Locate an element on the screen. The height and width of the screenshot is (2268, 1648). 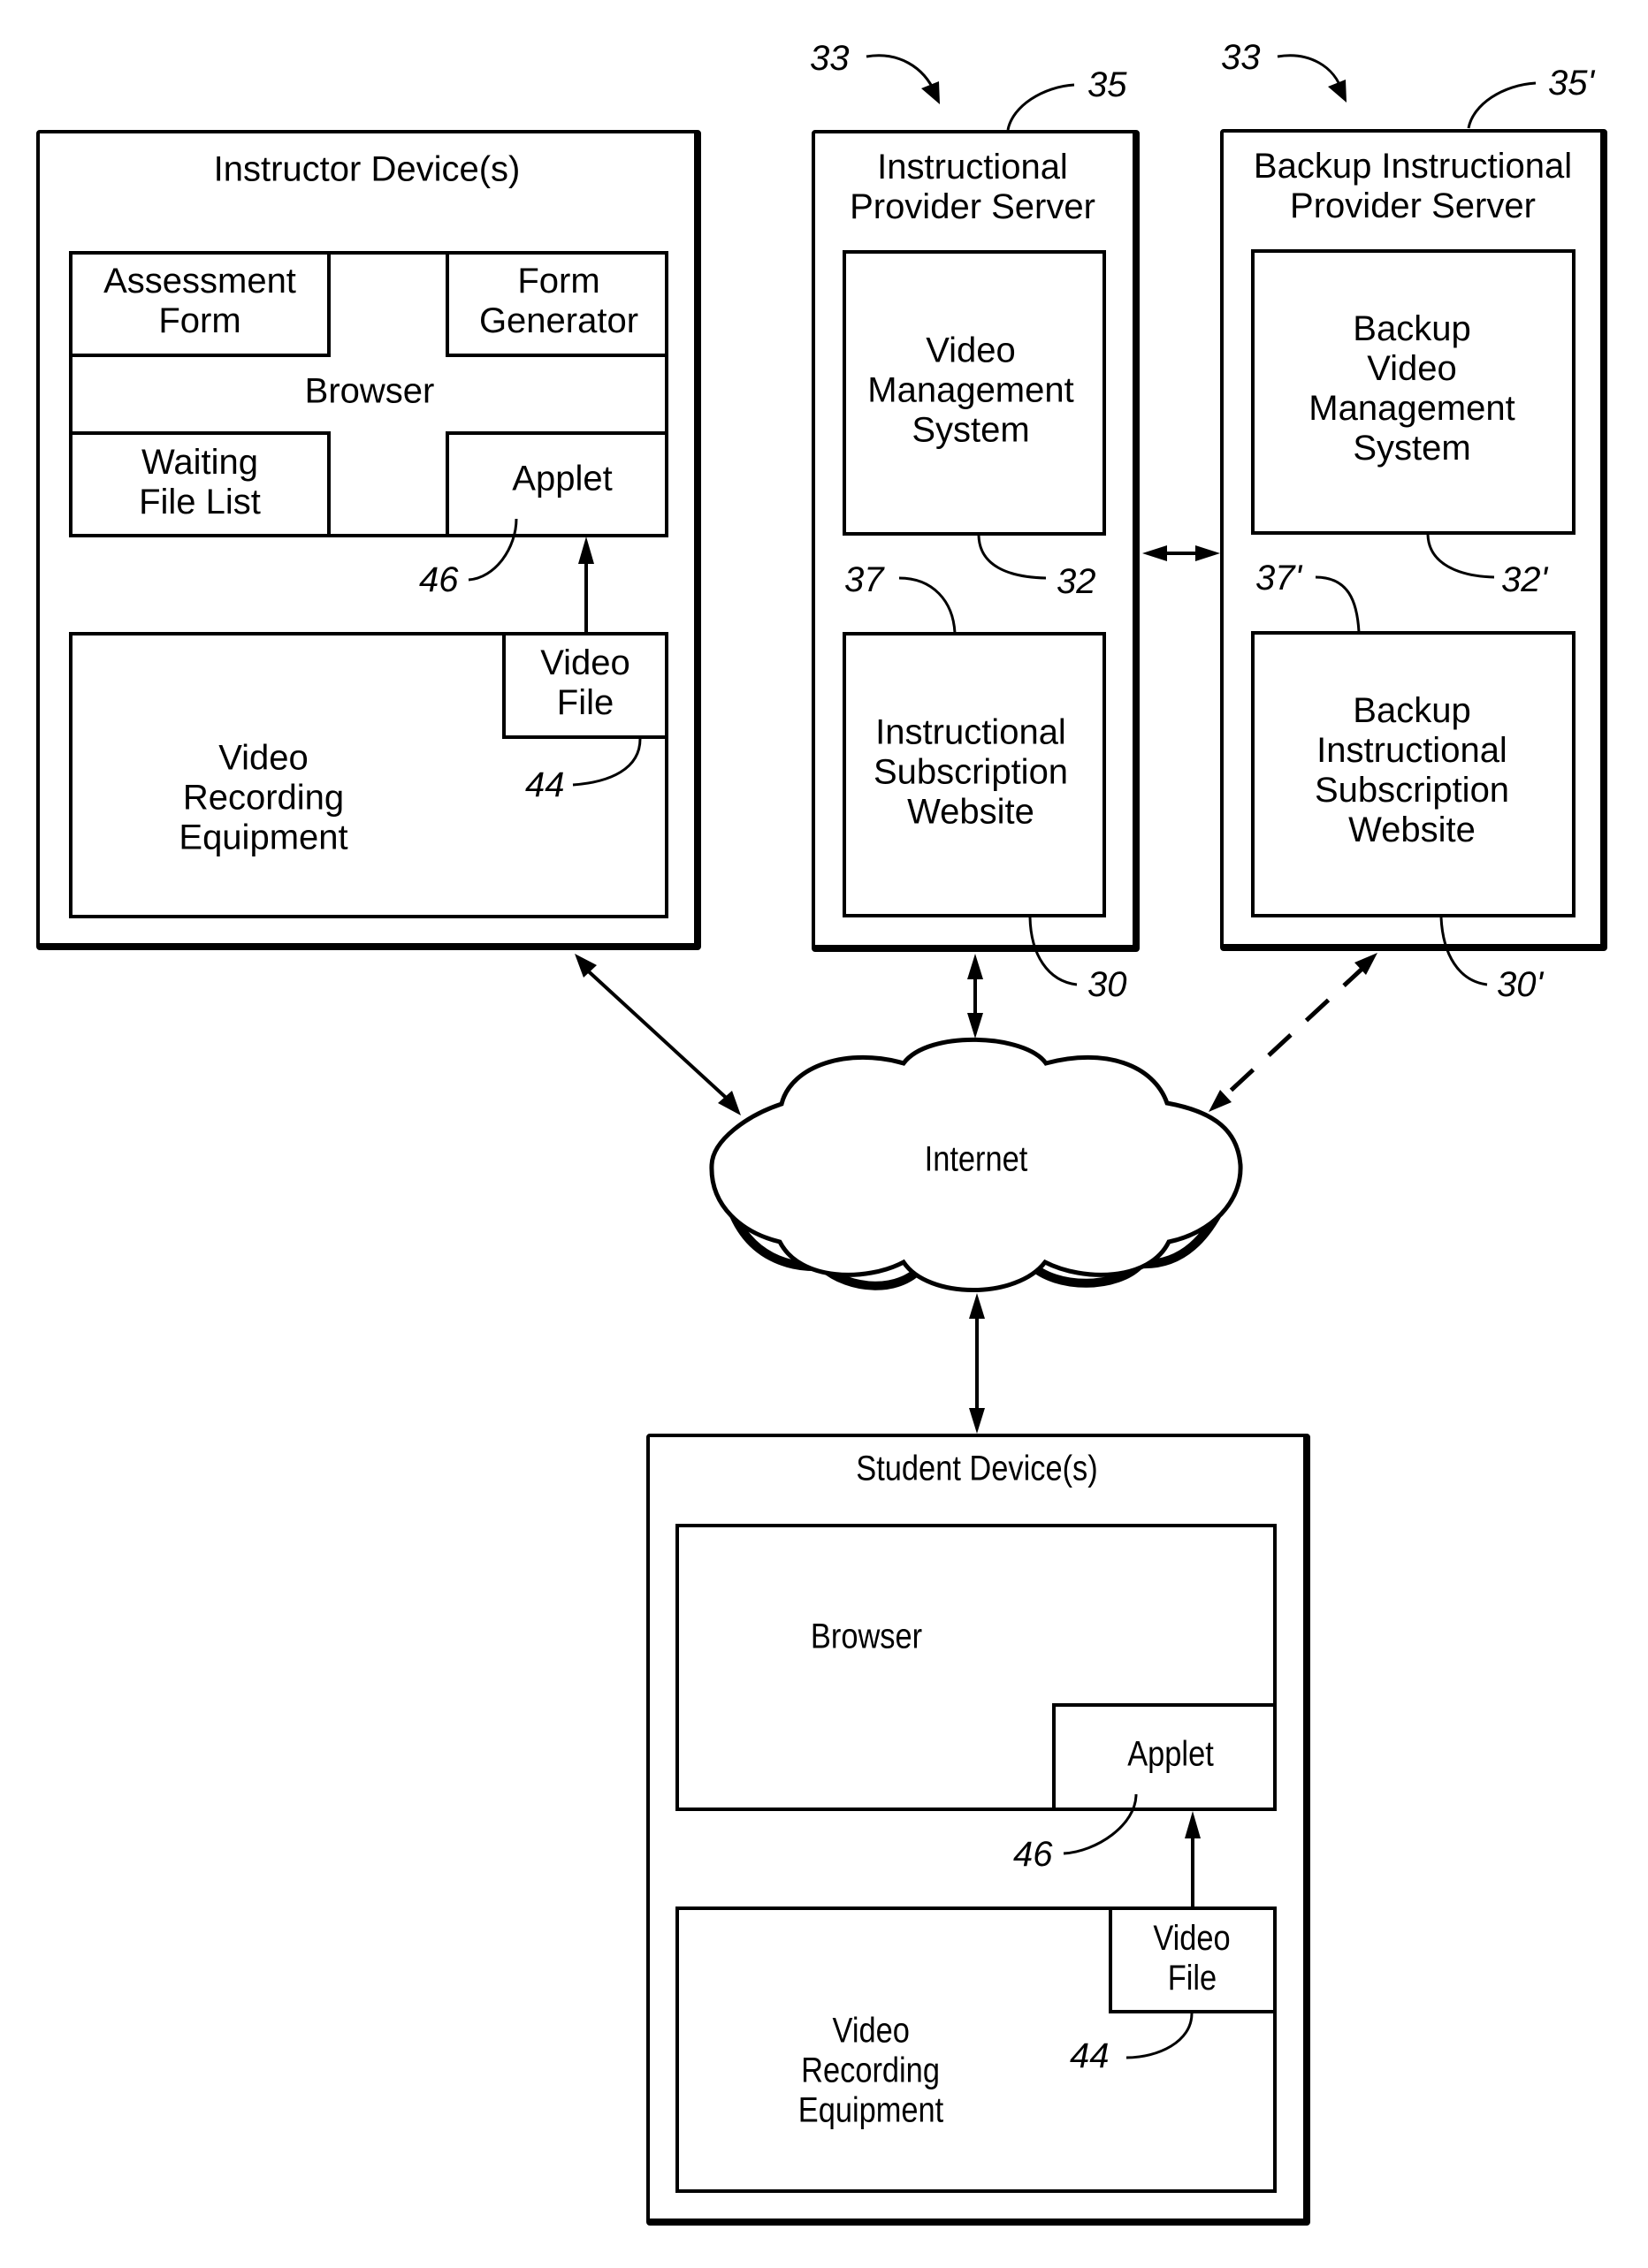
ref-30-server: 30 is located at coordinates (1107, 984).